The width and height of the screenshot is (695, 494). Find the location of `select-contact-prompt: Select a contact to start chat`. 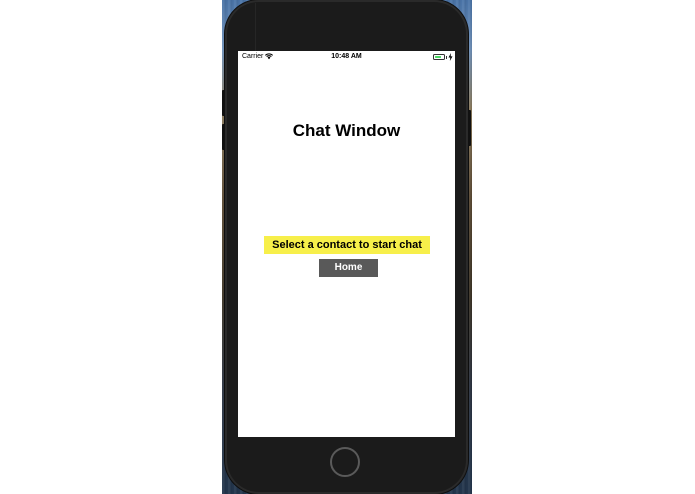

select-contact-prompt: Select a contact to start chat is located at coordinates (347, 245).